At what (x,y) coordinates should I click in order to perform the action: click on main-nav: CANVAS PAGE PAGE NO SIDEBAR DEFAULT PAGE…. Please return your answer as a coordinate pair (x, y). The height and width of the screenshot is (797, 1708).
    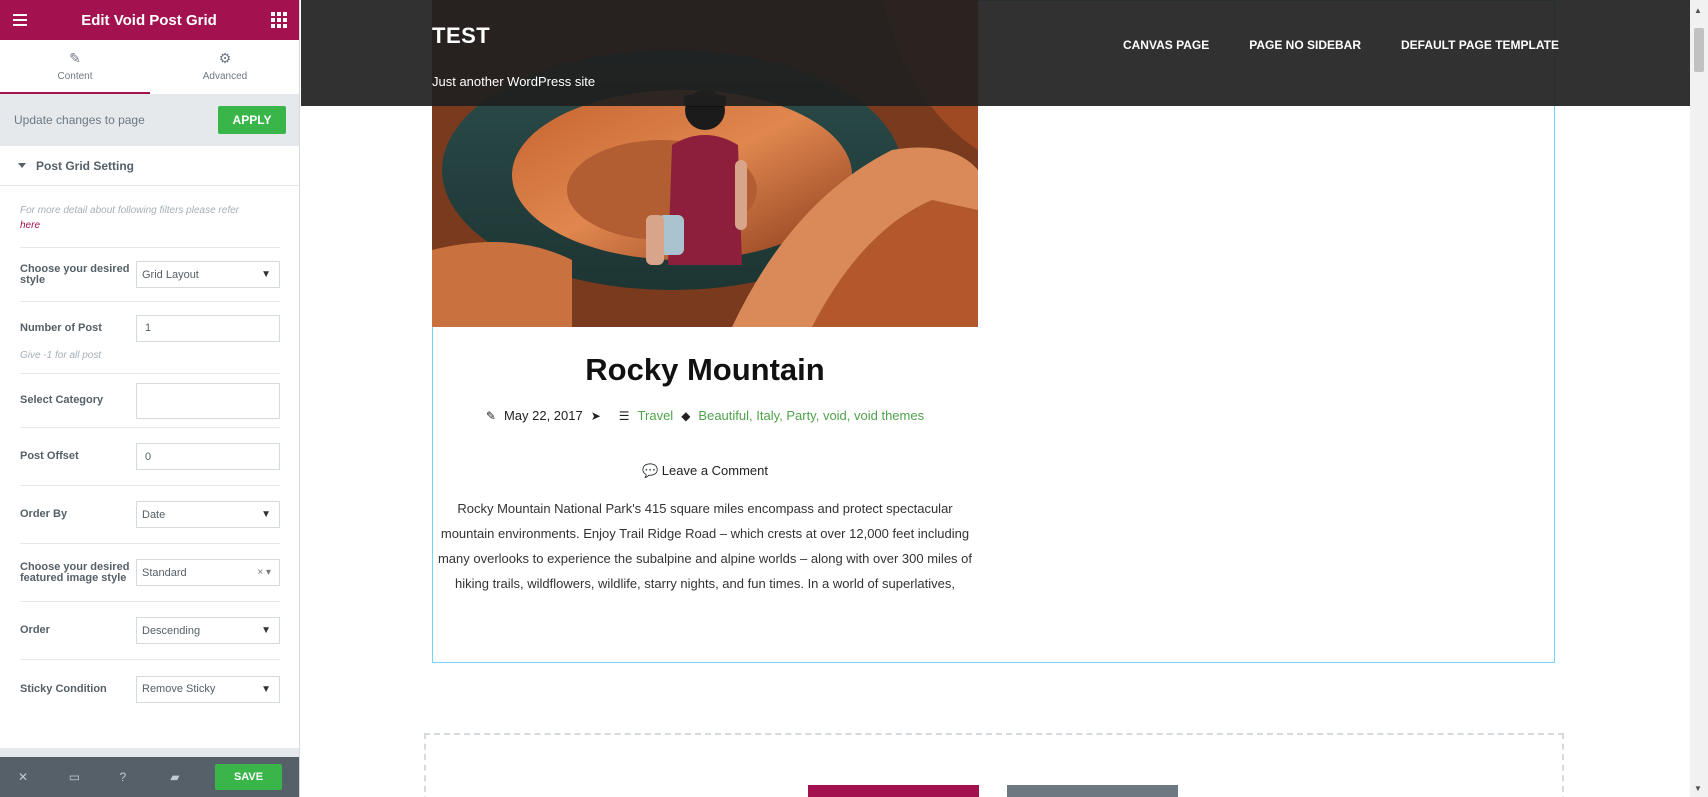
    Looking at the image, I should click on (1341, 45).